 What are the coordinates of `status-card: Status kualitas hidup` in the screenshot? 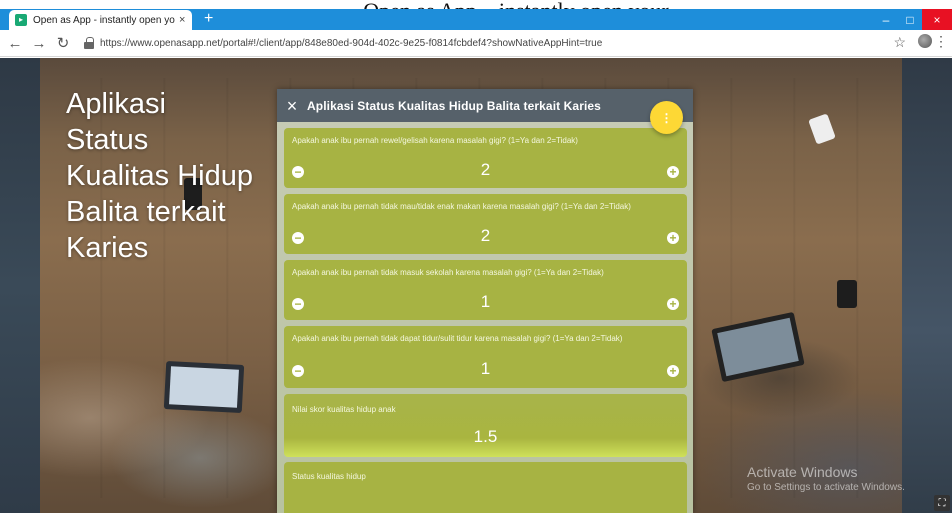 It's located at (485, 487).